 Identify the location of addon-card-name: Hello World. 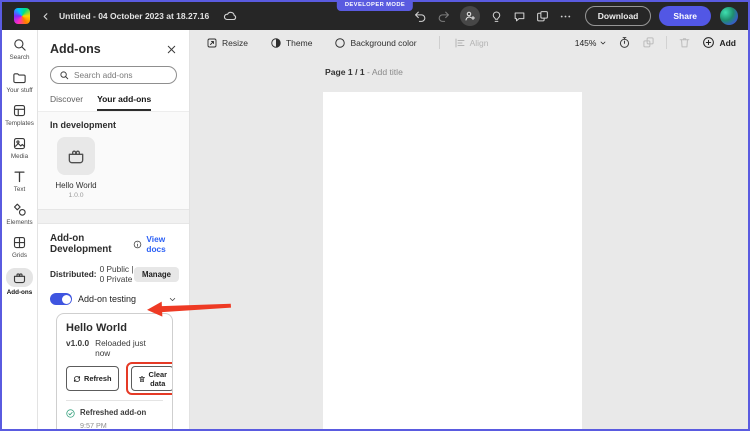
(96, 328).